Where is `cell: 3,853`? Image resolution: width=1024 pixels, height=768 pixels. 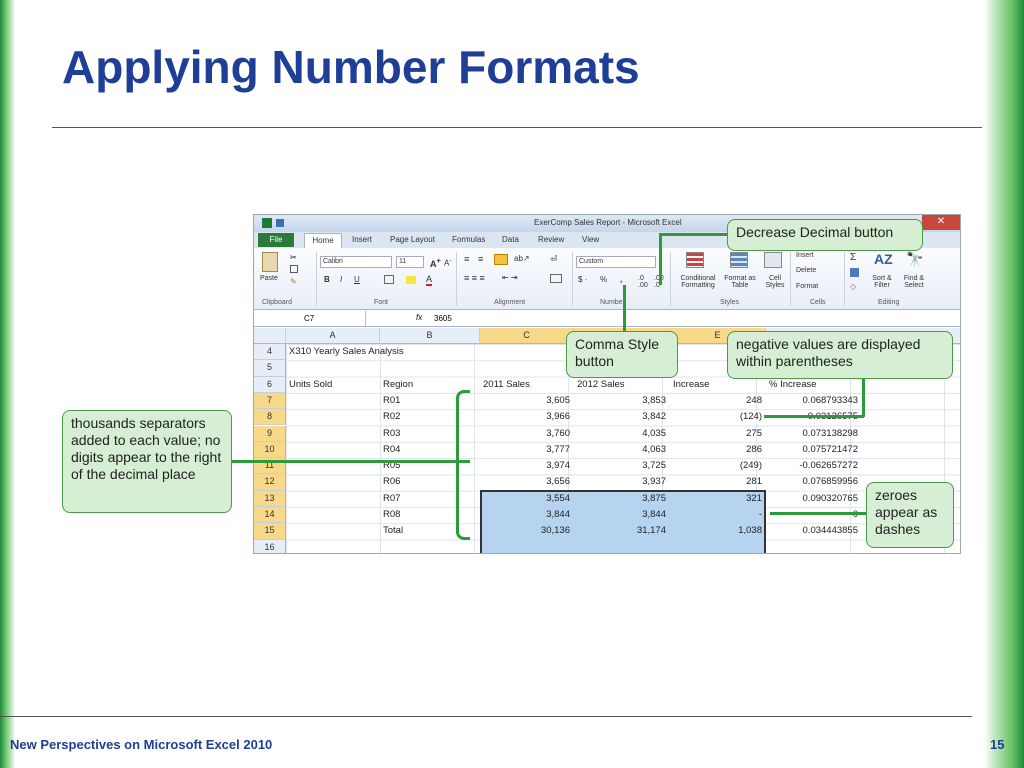 cell: 3,853 is located at coordinates (622, 401).